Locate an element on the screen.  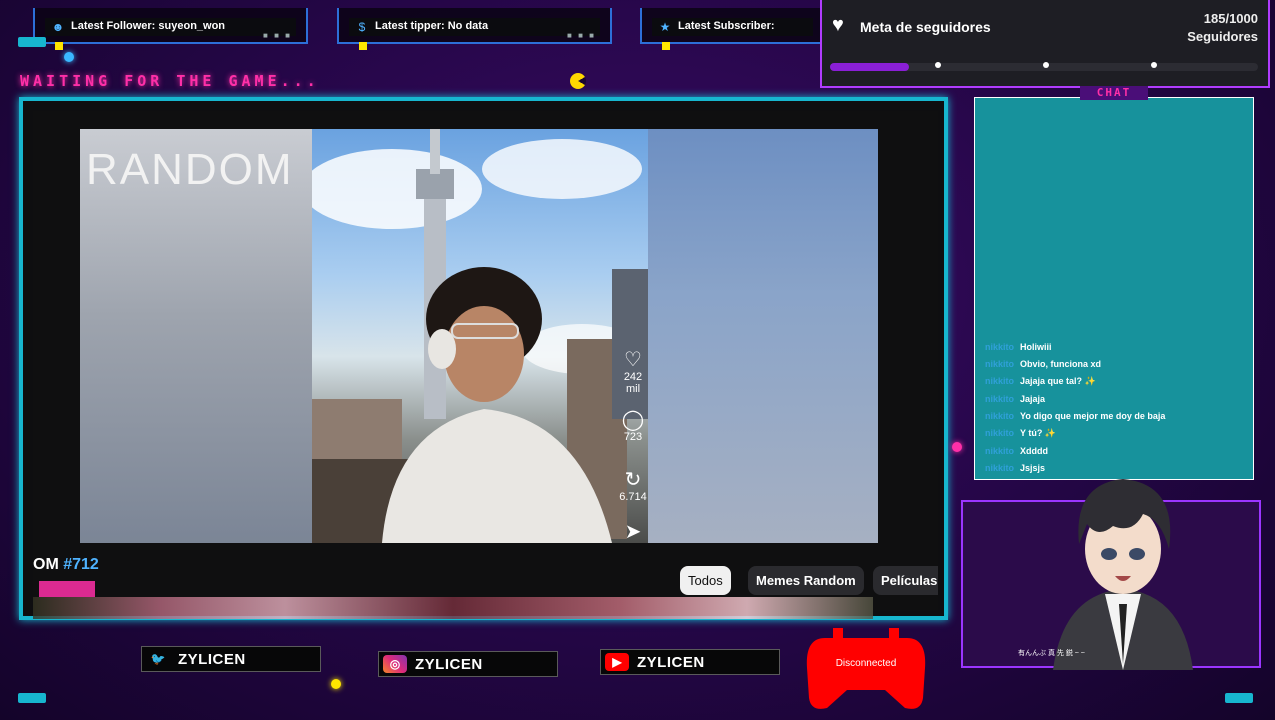
chip-memes-random: Memes Random is located at coordinates (806, 580).